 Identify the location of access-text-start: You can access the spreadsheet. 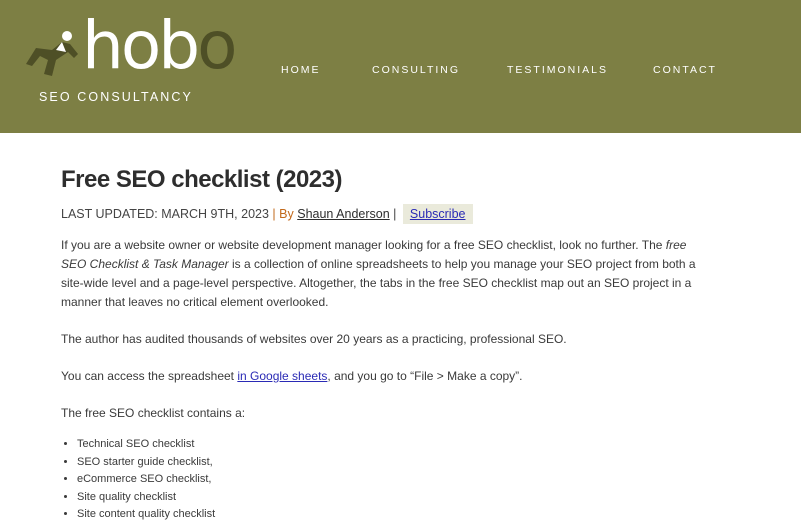
(149, 376).